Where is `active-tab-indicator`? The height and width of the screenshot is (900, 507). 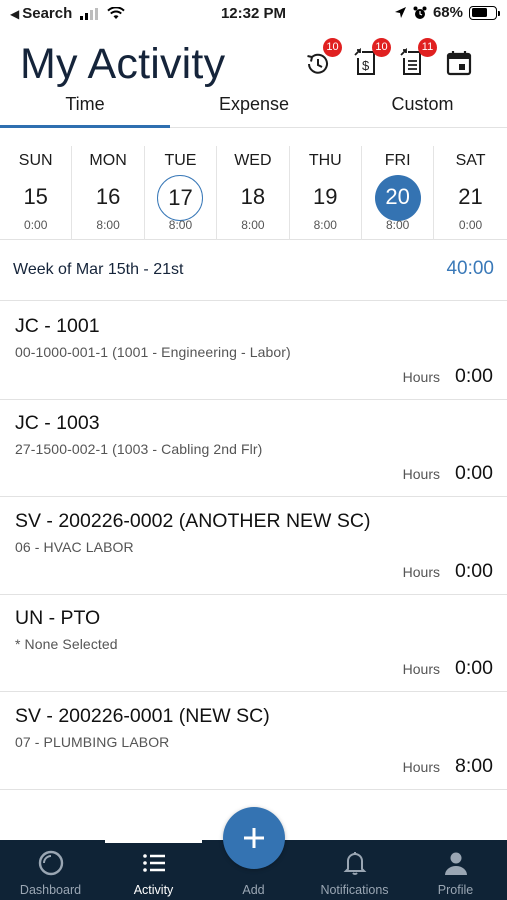
active-tab-indicator is located at coordinates (85, 126).